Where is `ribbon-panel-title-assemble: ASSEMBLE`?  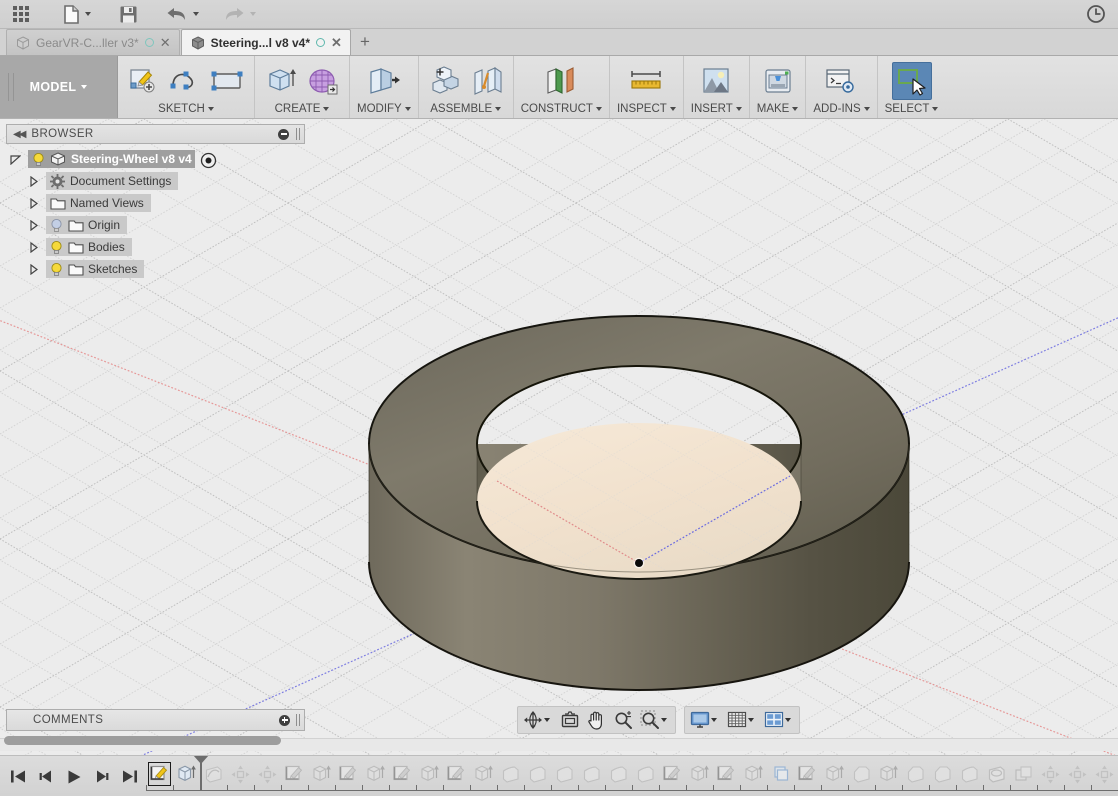 ribbon-panel-title-assemble: ASSEMBLE is located at coordinates (466, 110).